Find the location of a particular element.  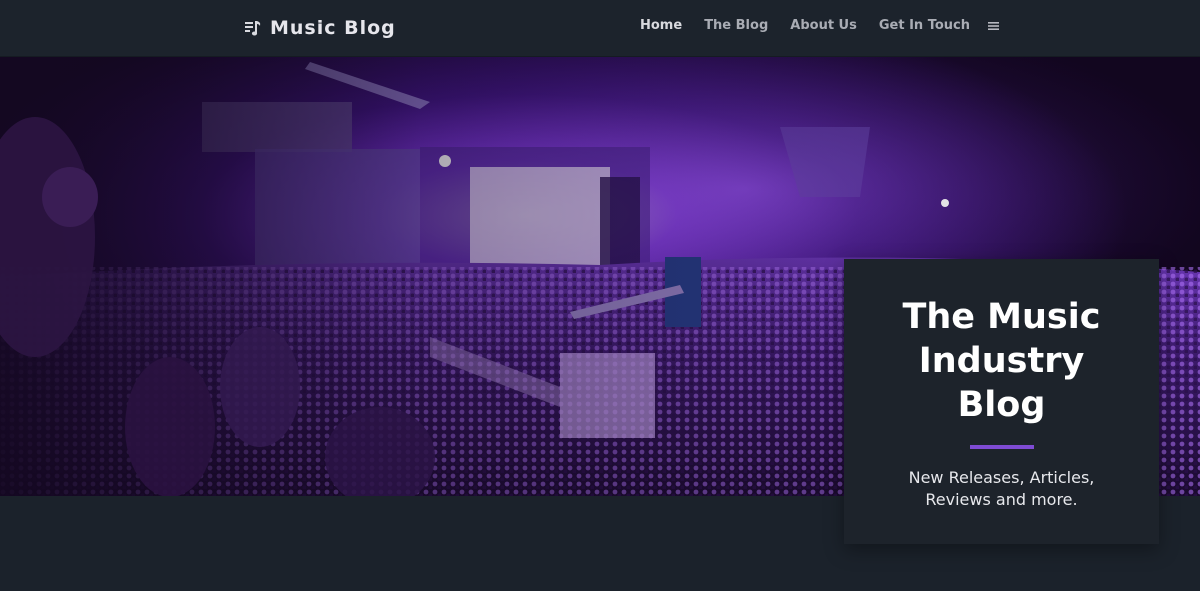

hamburger-menu-icon is located at coordinates (993, 26).